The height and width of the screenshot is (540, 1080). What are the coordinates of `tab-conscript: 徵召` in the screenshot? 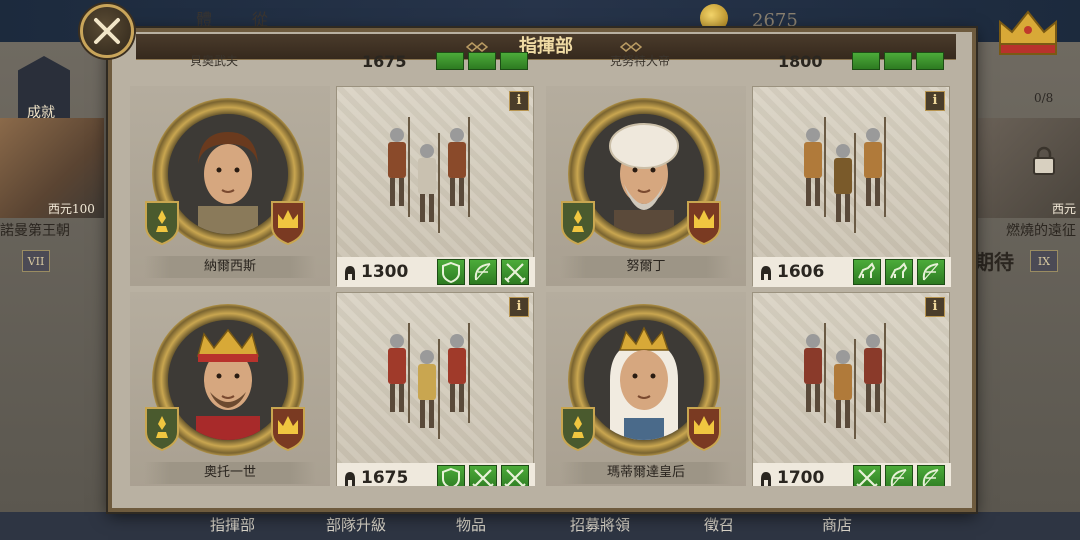 It's located at (719, 524).